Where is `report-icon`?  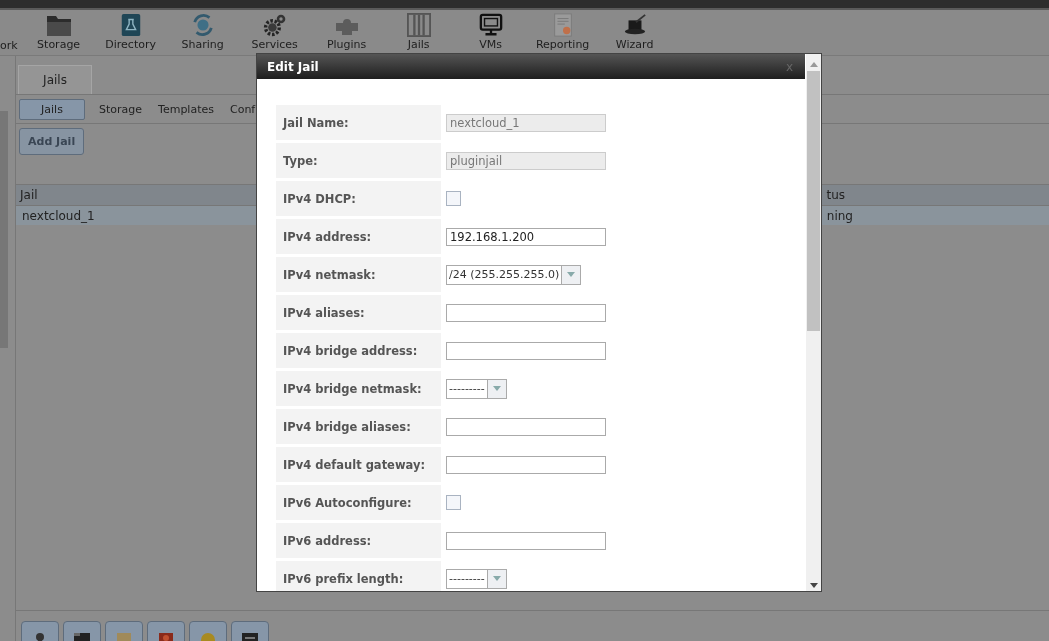 report-icon is located at coordinates (562, 25).